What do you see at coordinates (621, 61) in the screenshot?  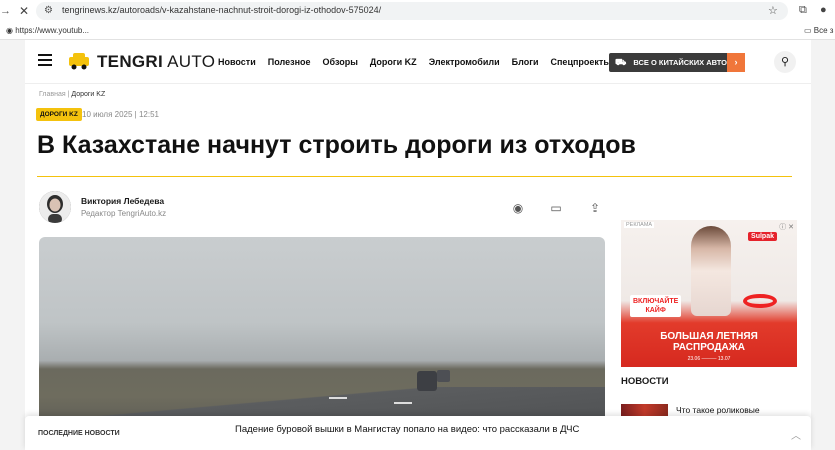 I see `car-icon: ⛟` at bounding box center [621, 61].